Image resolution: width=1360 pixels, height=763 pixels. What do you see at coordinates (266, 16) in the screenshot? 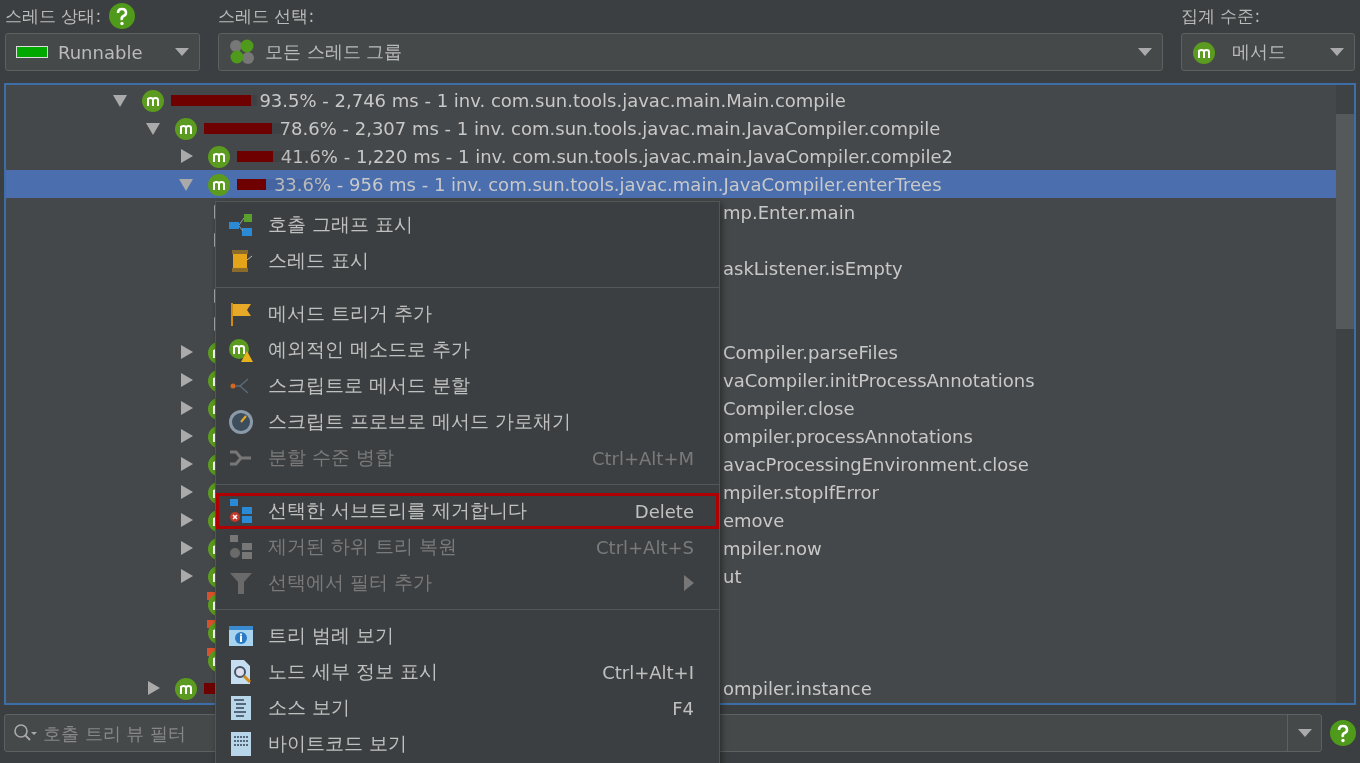
I see `thread-selection-label: 스레드 선택:` at bounding box center [266, 16].